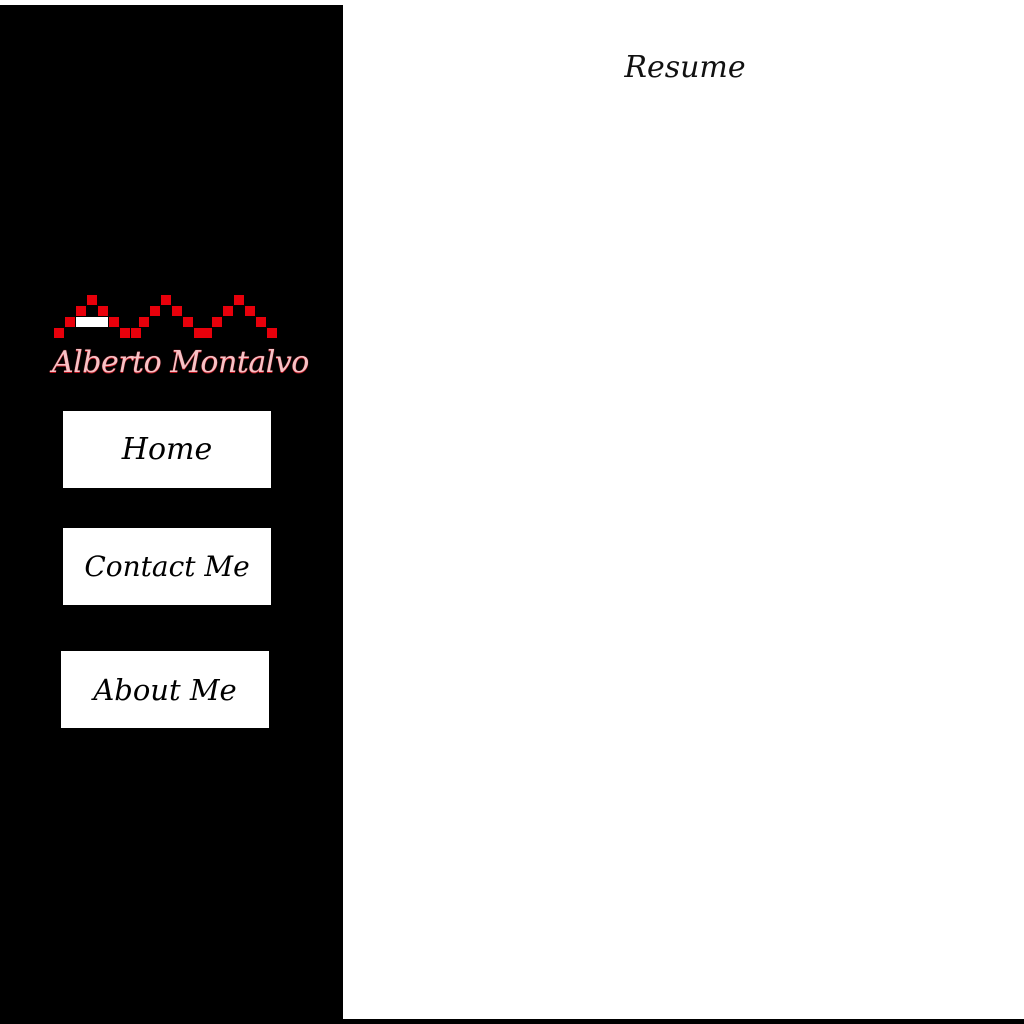 This screenshot has height=1024, width=1024. I want to click on logo-graphic, so click(165, 316).